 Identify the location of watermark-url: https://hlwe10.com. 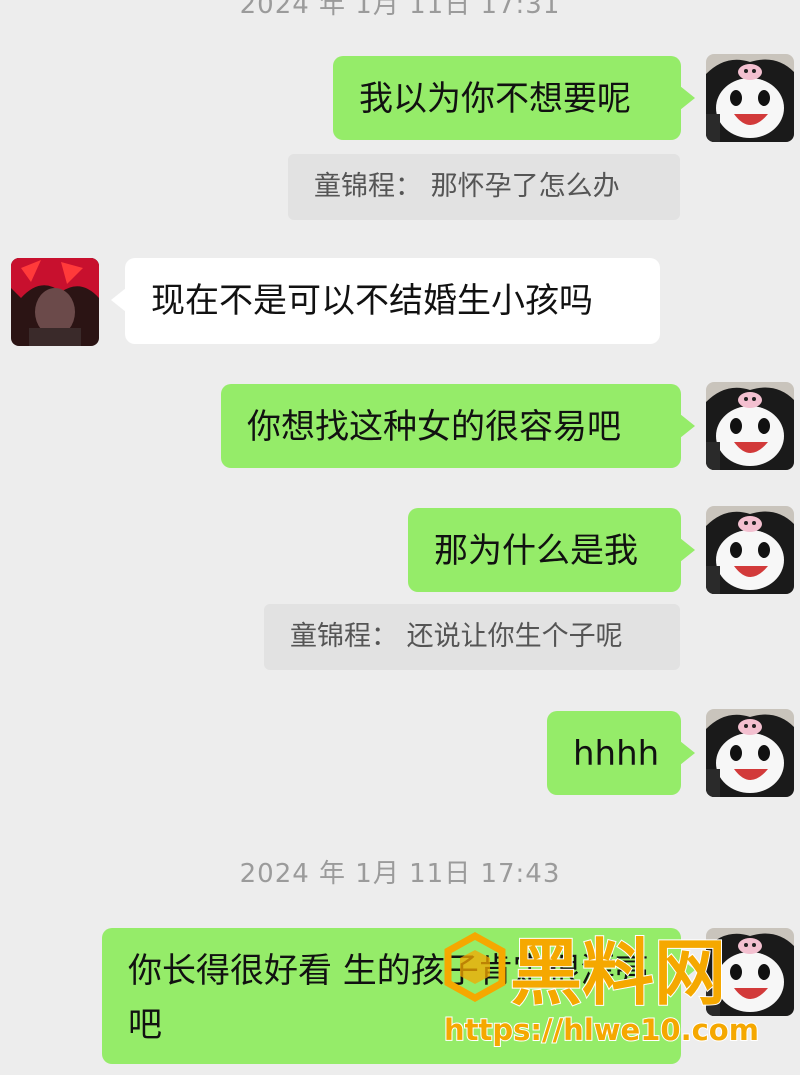
(601, 1030).